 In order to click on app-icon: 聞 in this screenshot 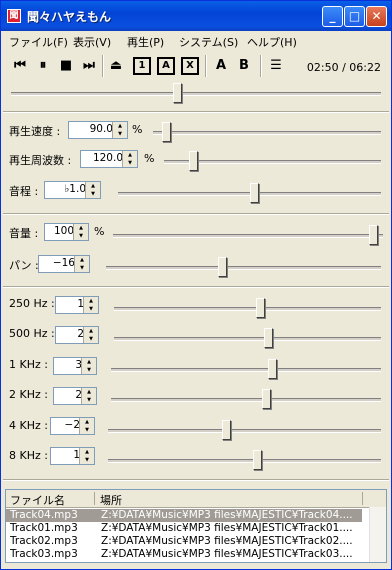, I will do `click(14, 16)`.